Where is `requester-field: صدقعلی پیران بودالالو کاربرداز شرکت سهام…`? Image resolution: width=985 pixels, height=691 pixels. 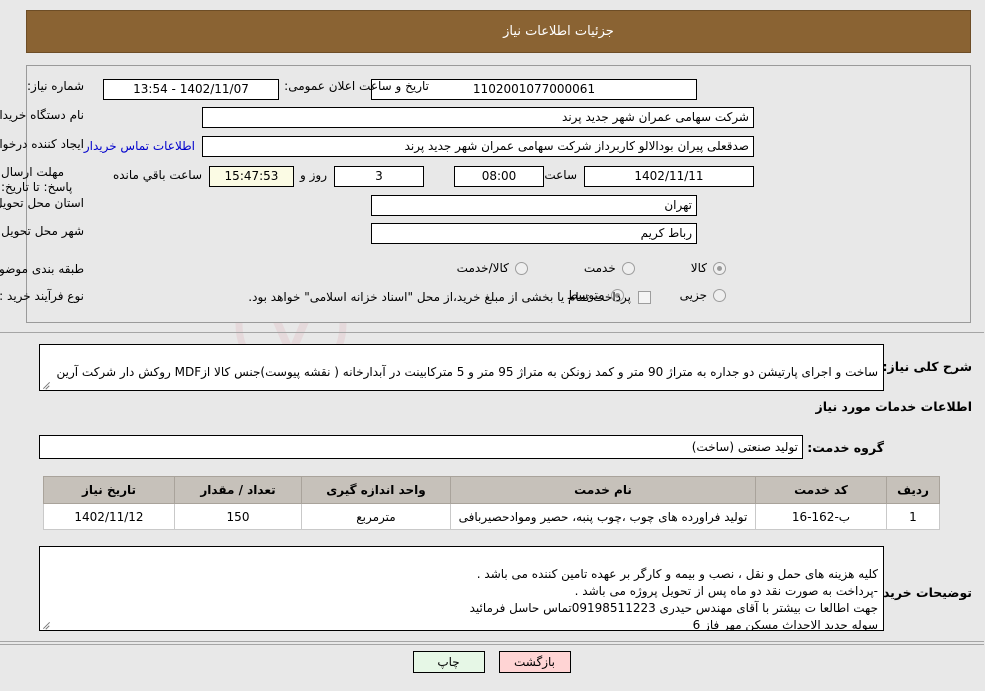
requester-field: صدقعلی پیران بودالالو کاربرداز شرکت سهام… is located at coordinates (479, 146).